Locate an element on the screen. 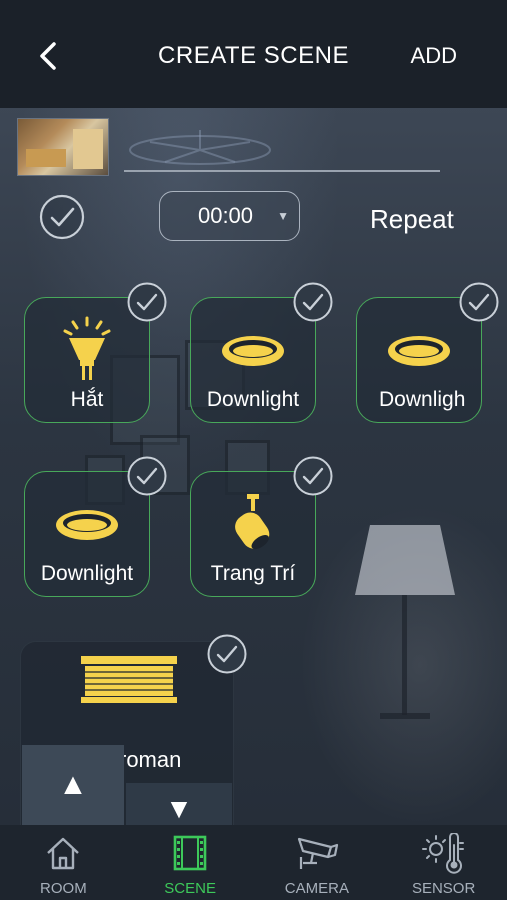 The height and width of the screenshot is (900, 507). time-select: 00:00 ▼ is located at coordinates (229, 216).